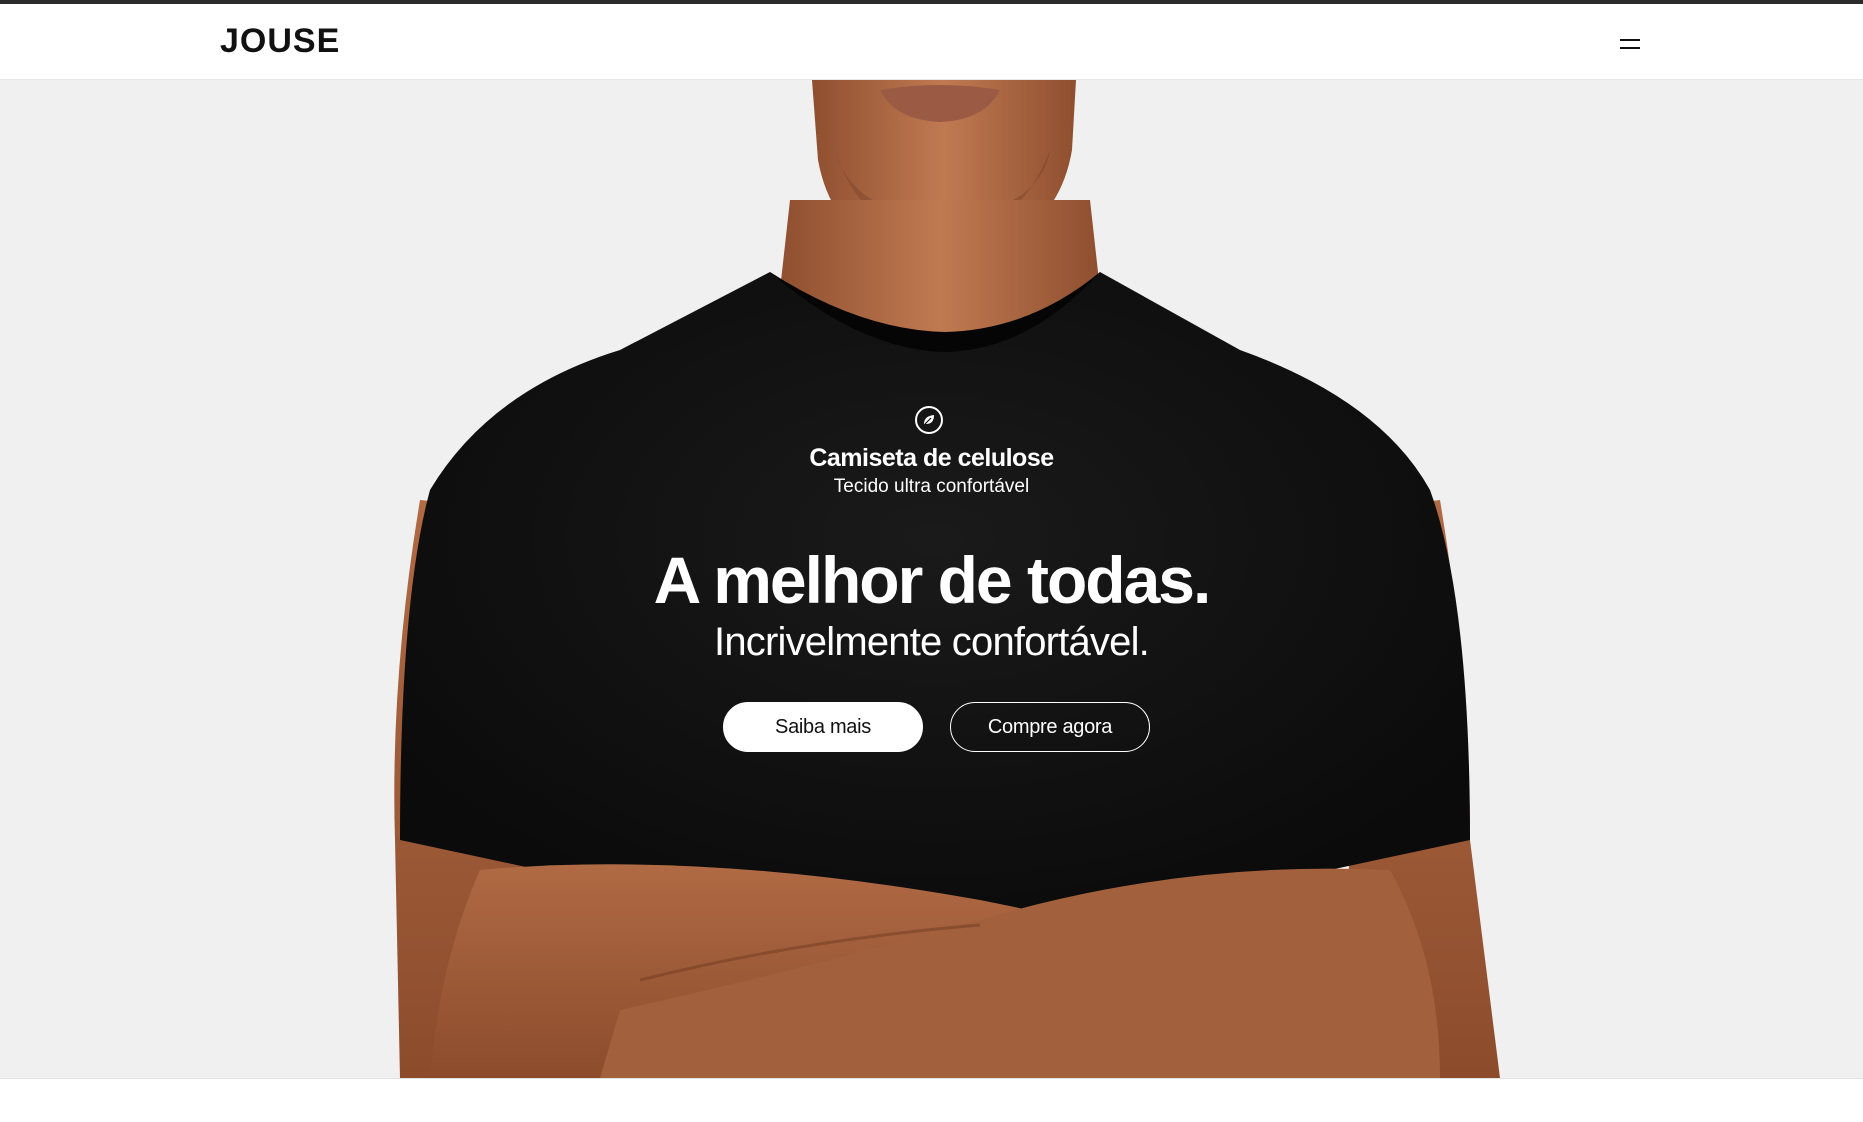 The image size is (1863, 1122). What do you see at coordinates (929, 420) in the screenshot?
I see `leaf-icon` at bounding box center [929, 420].